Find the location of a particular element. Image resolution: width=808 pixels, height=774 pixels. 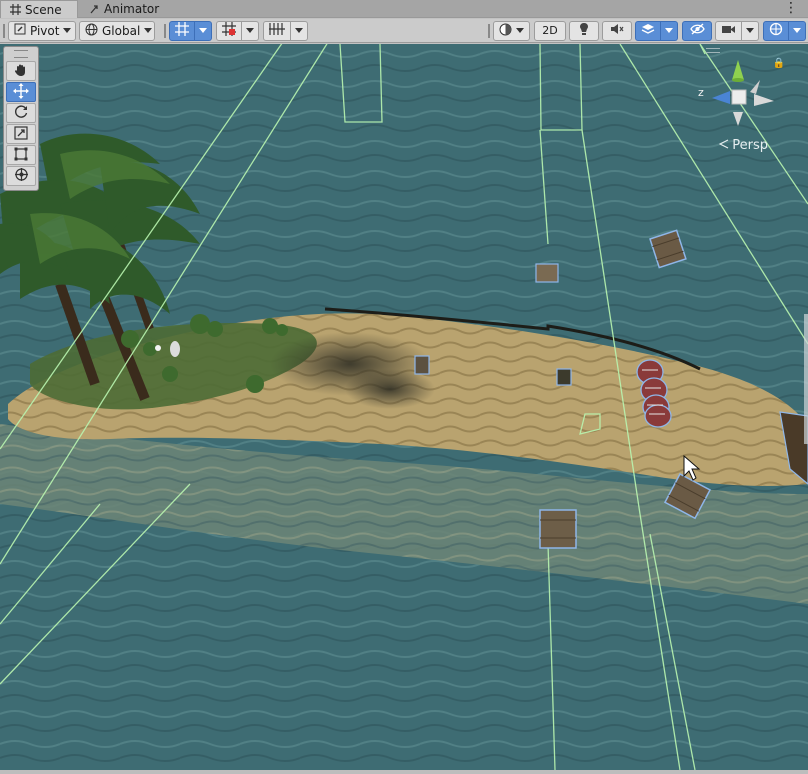

perspective-label: Persp is located at coordinates (750, 145).